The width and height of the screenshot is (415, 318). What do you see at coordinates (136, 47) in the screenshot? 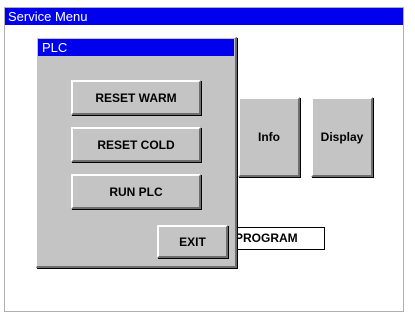
I see `plc-dialog-titlebar: PLC` at bounding box center [136, 47].